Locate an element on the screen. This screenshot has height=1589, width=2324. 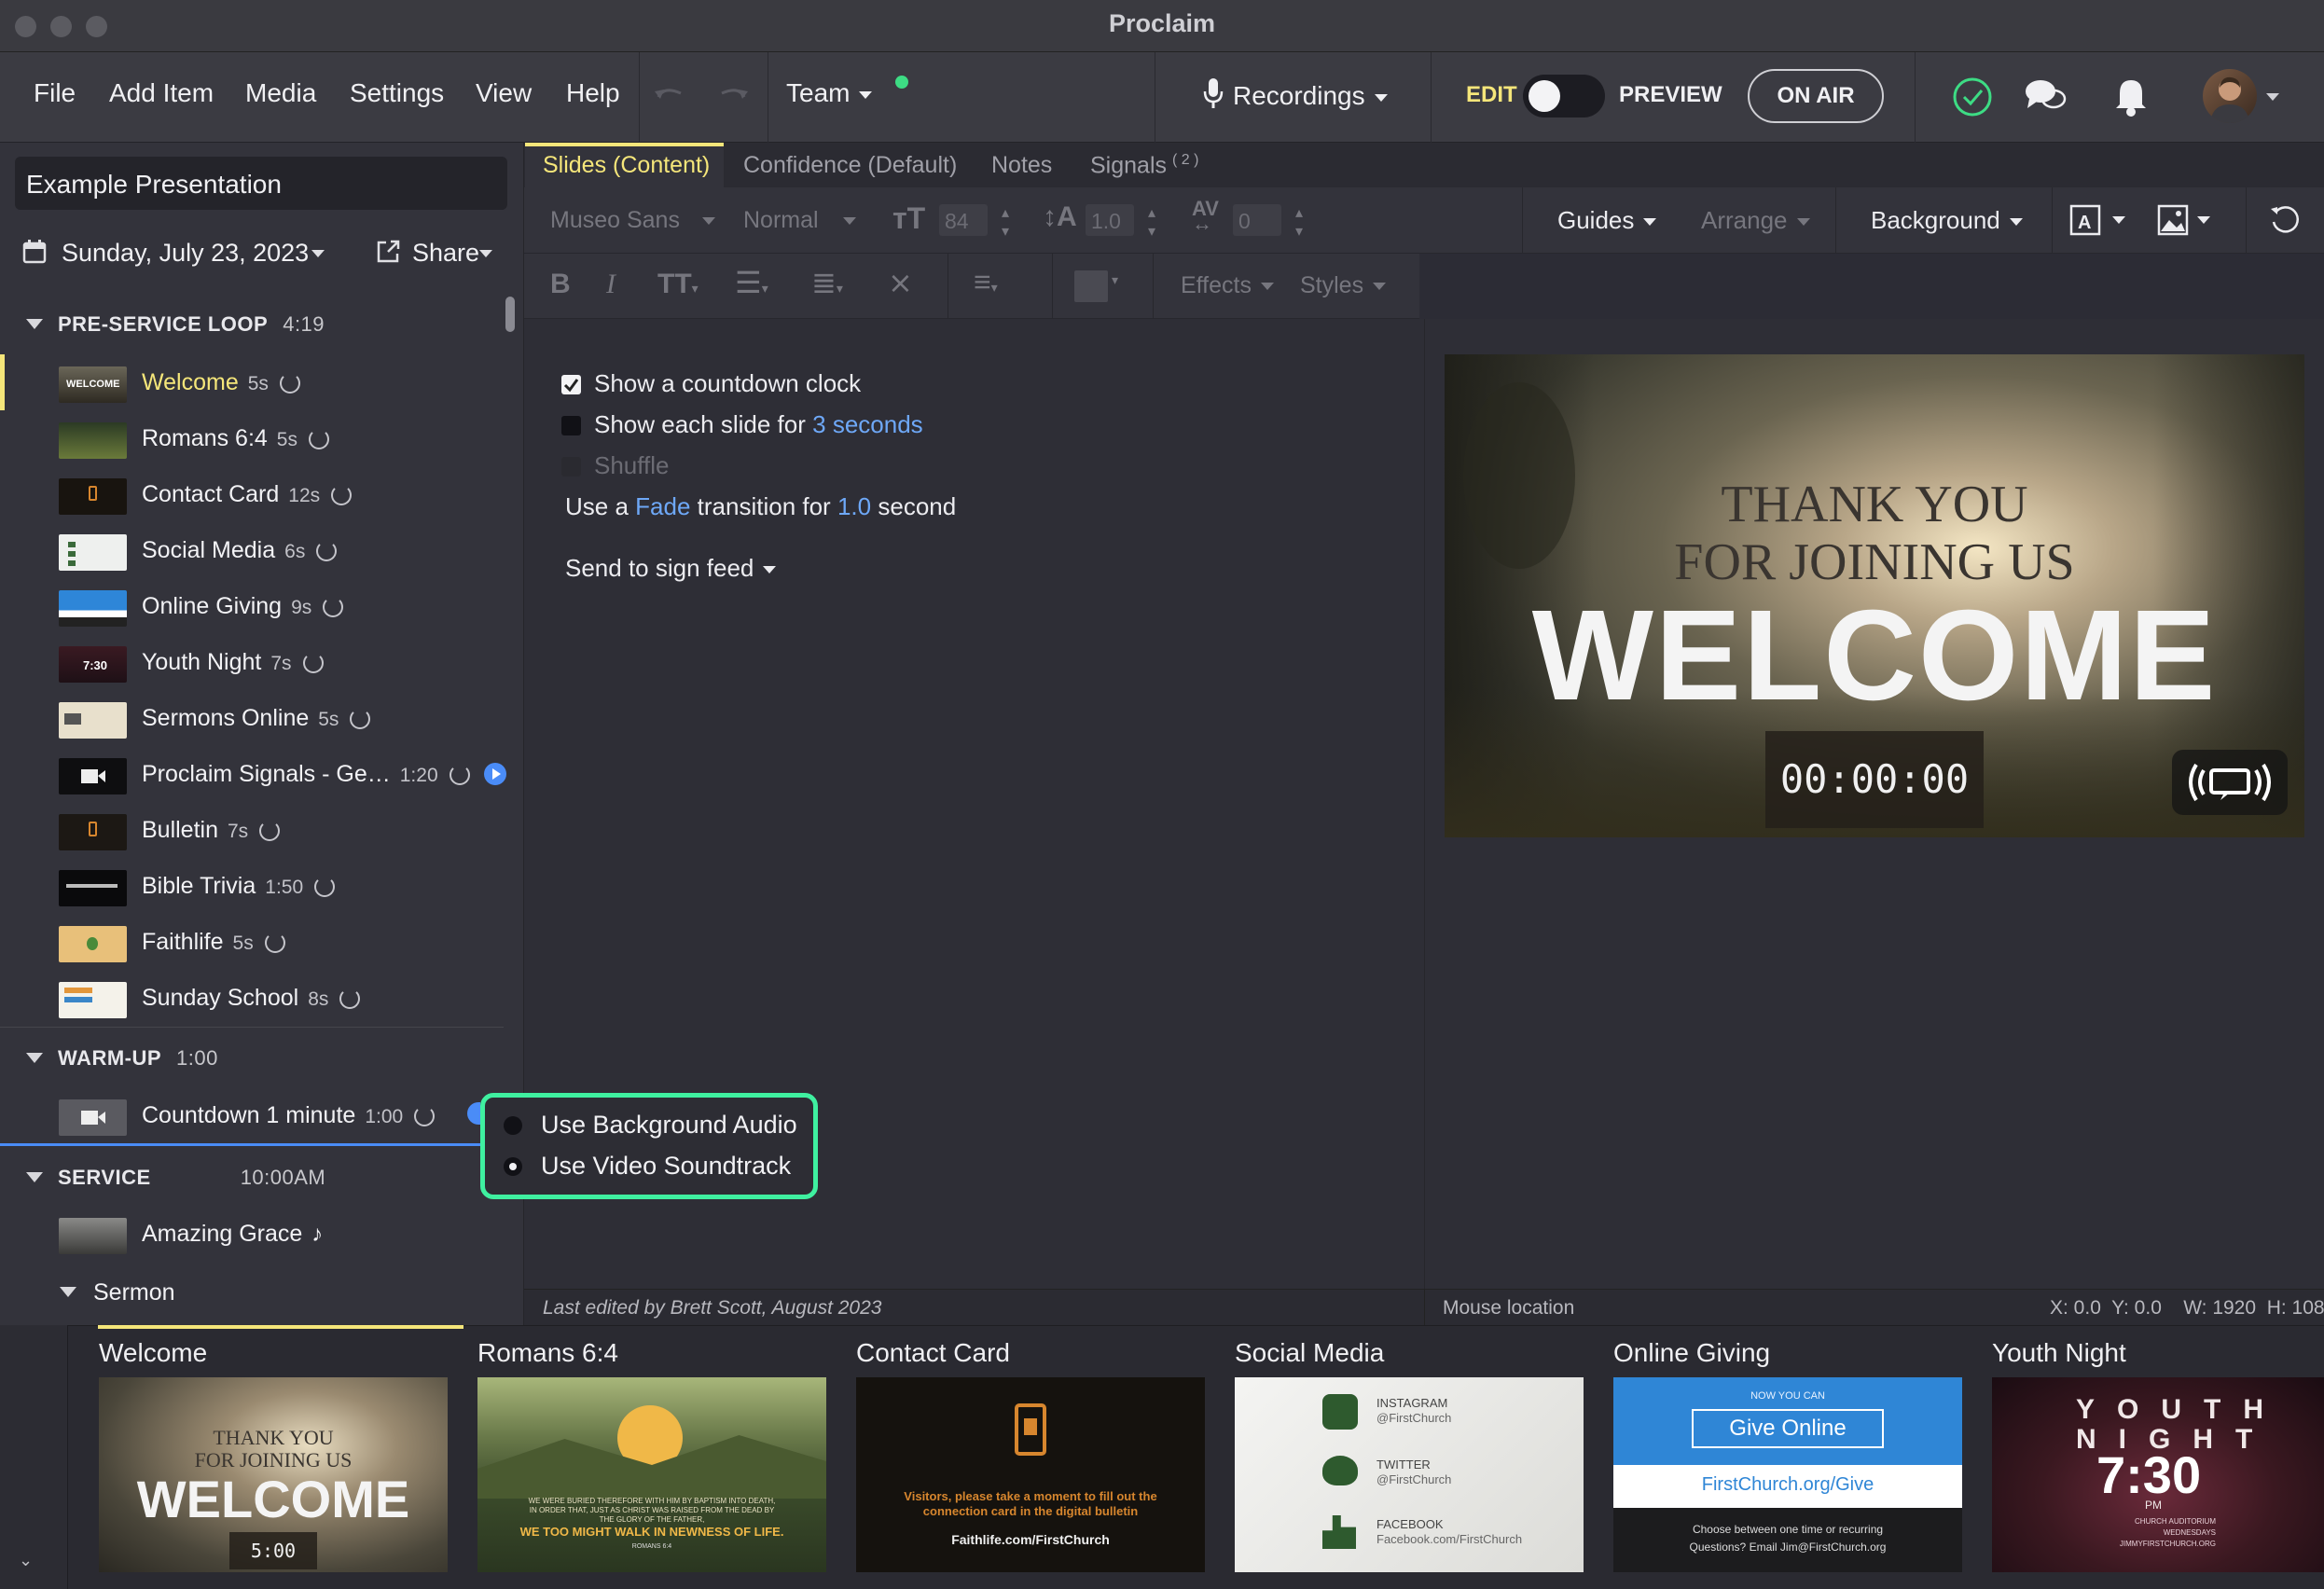
sidebar-item-proclaim-signals: Proclaim Signals - Ge… 1:20 is located at coordinates (254, 774).